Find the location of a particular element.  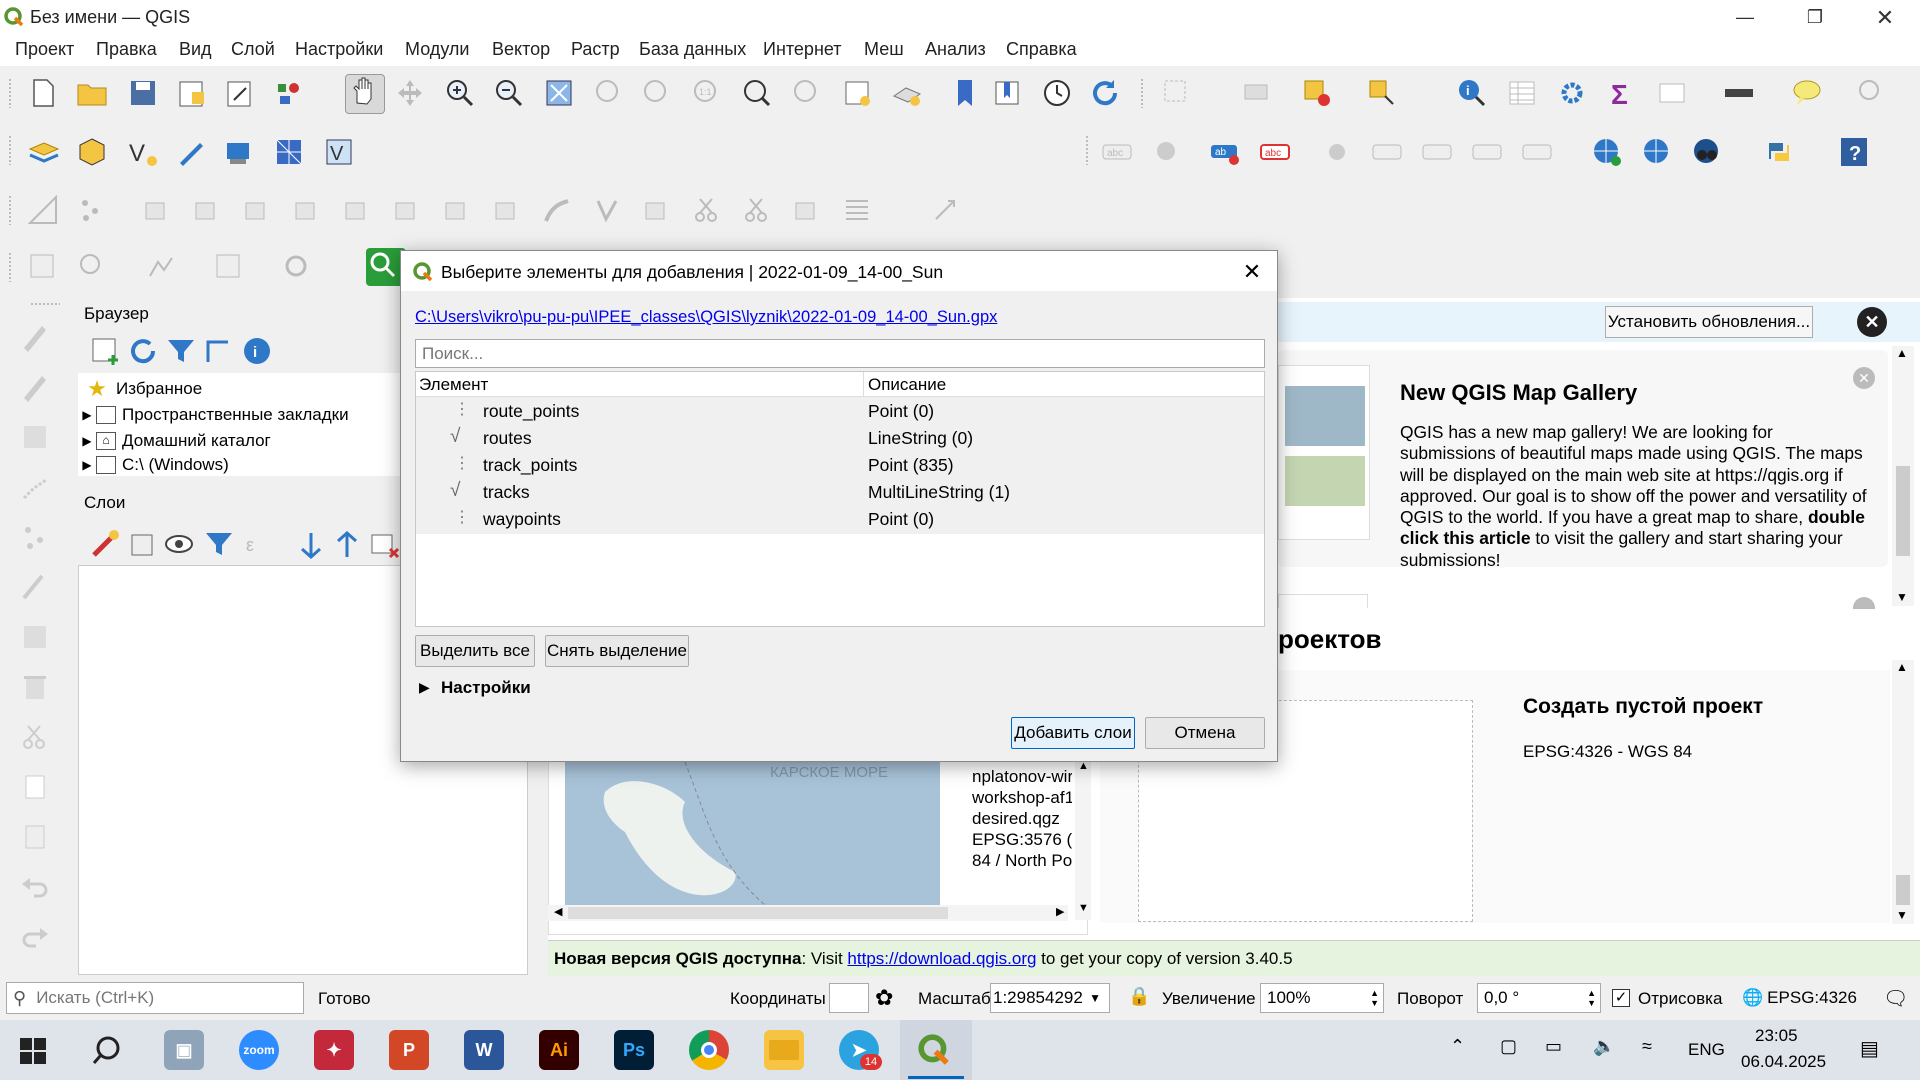

new-print-layout-icon is located at coordinates (191, 93).